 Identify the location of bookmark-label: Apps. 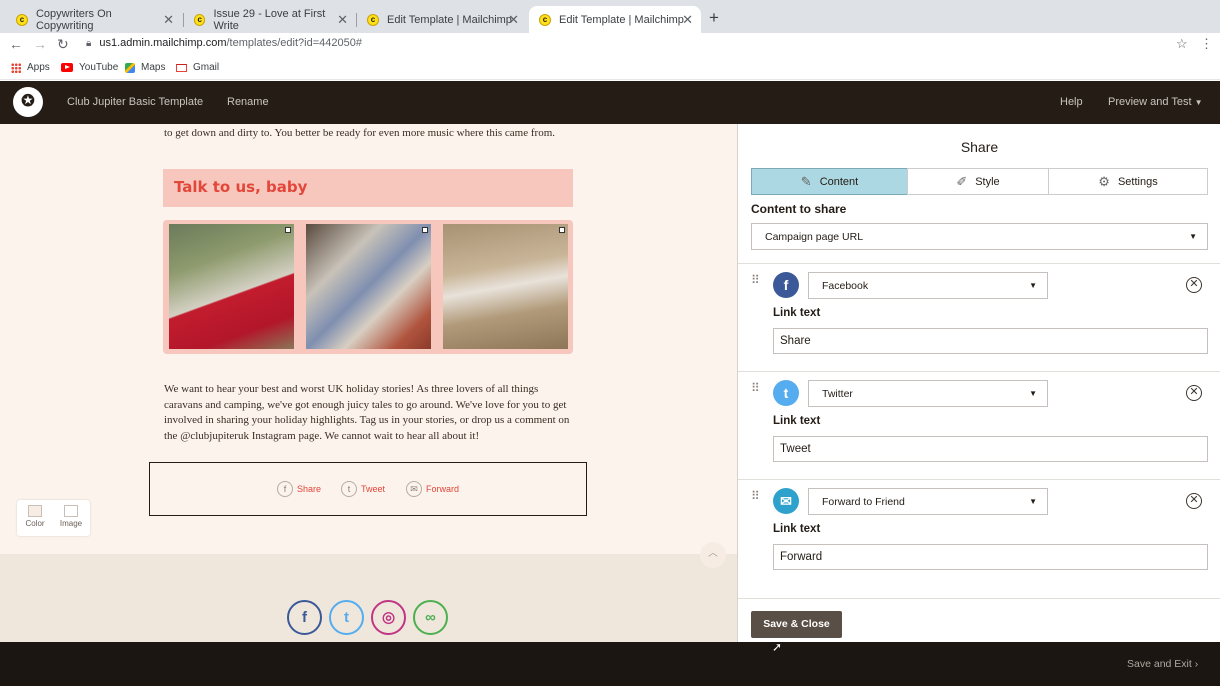
(38, 67).